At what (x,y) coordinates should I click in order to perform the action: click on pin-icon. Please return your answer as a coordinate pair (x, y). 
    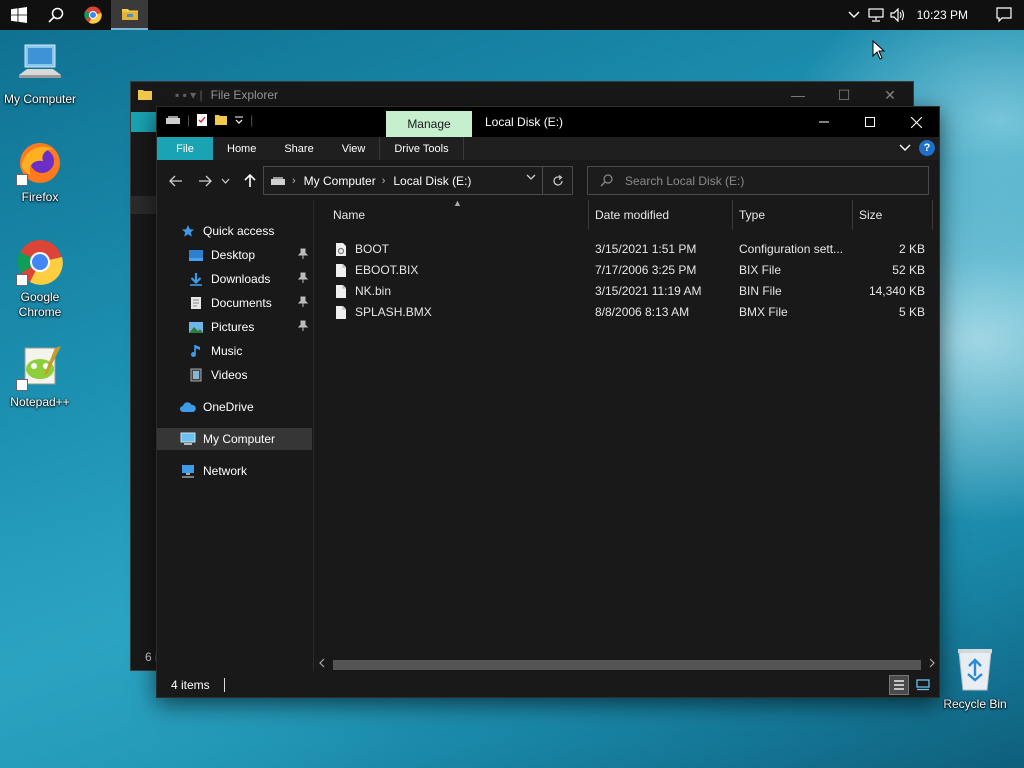
    Looking at the image, I should click on (303, 279).